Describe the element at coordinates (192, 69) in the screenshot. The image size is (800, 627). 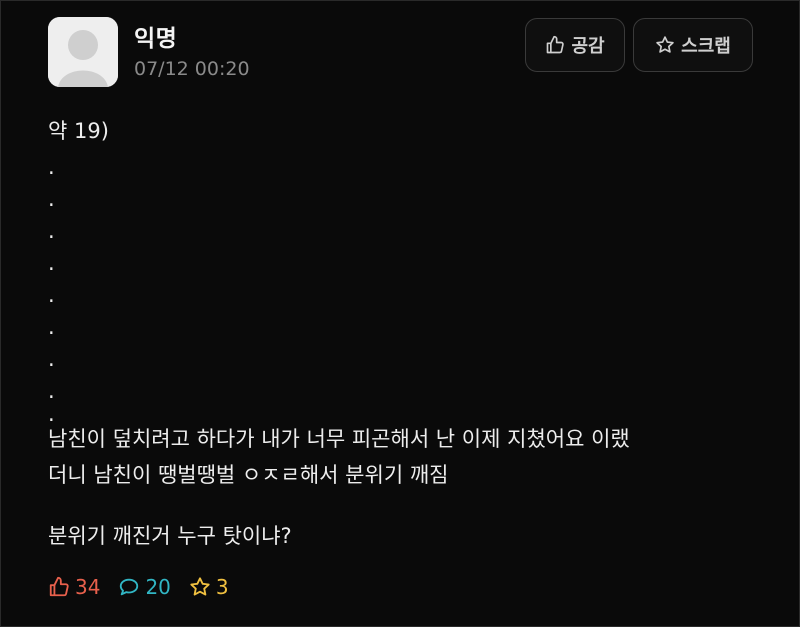
I see `post-timestamp: 07/12 00:20` at that location.